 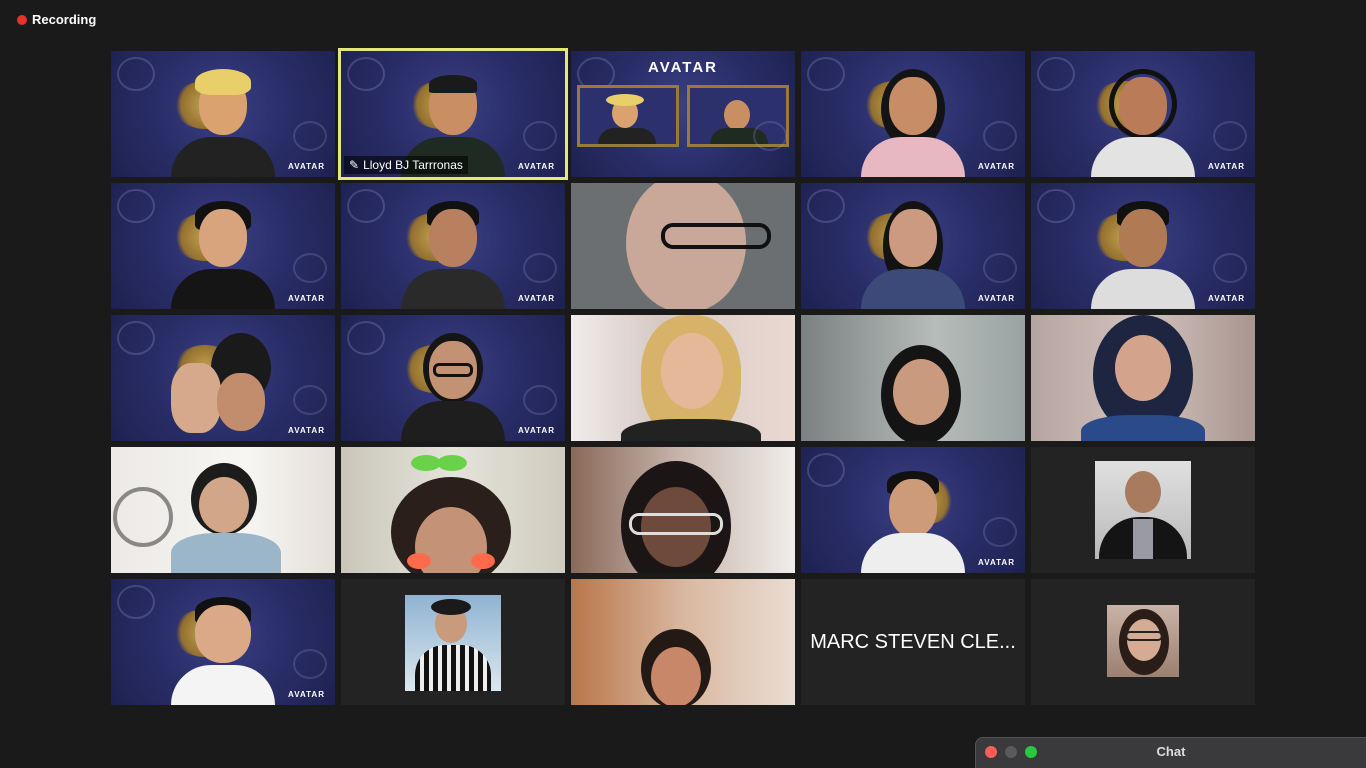 What do you see at coordinates (64, 19) in the screenshot?
I see `recording-label: Recording` at bounding box center [64, 19].